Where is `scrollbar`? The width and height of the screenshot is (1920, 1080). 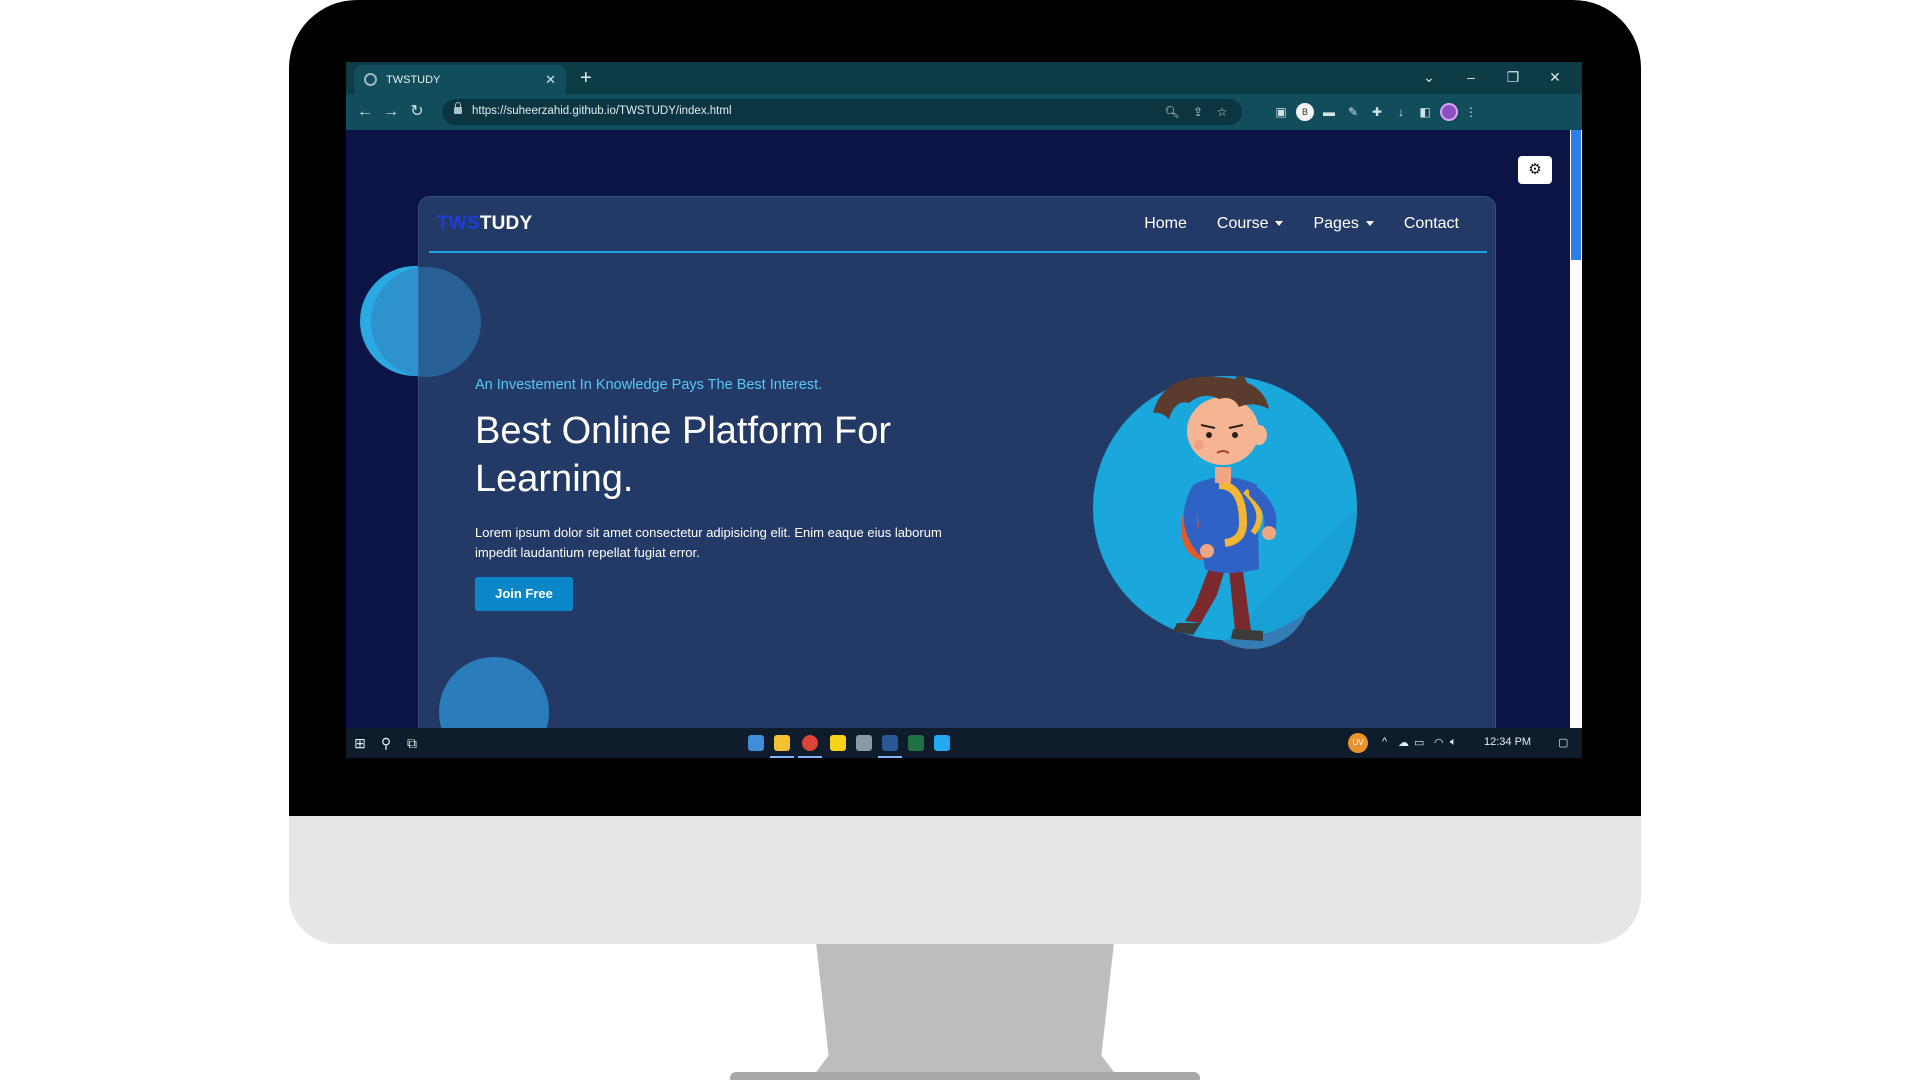
scrollbar is located at coordinates (1576, 429).